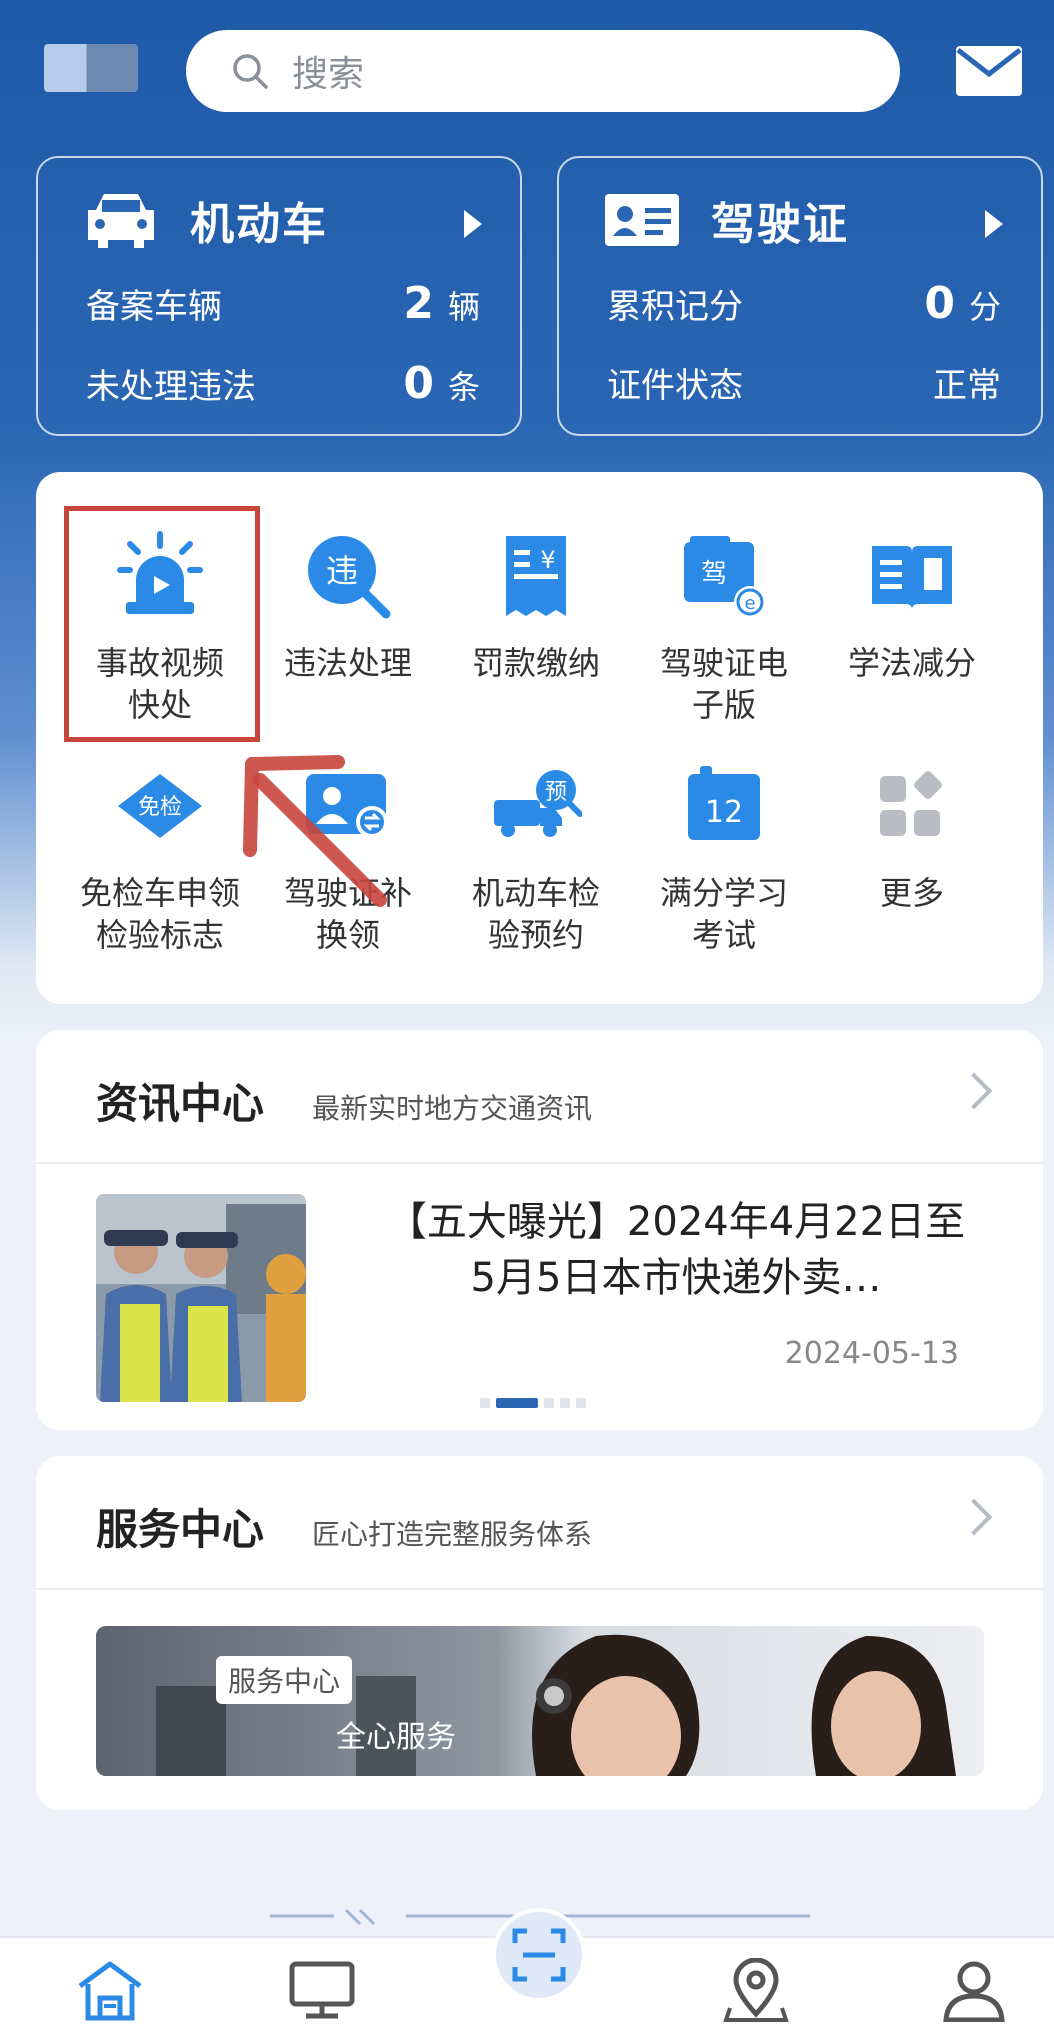 The image size is (1054, 2031). I want to click on book-icon, so click(912, 578).